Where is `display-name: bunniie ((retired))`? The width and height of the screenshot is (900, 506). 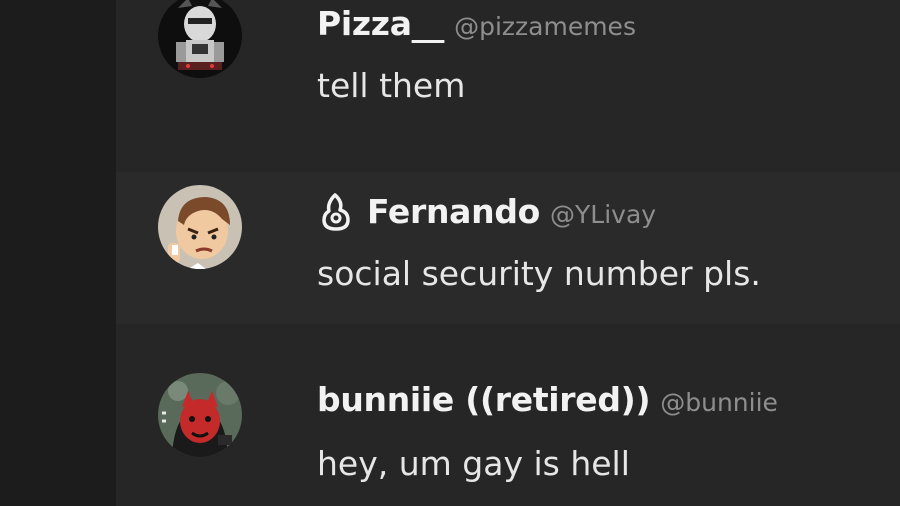 display-name: bunniie ((retired)) is located at coordinates (484, 399).